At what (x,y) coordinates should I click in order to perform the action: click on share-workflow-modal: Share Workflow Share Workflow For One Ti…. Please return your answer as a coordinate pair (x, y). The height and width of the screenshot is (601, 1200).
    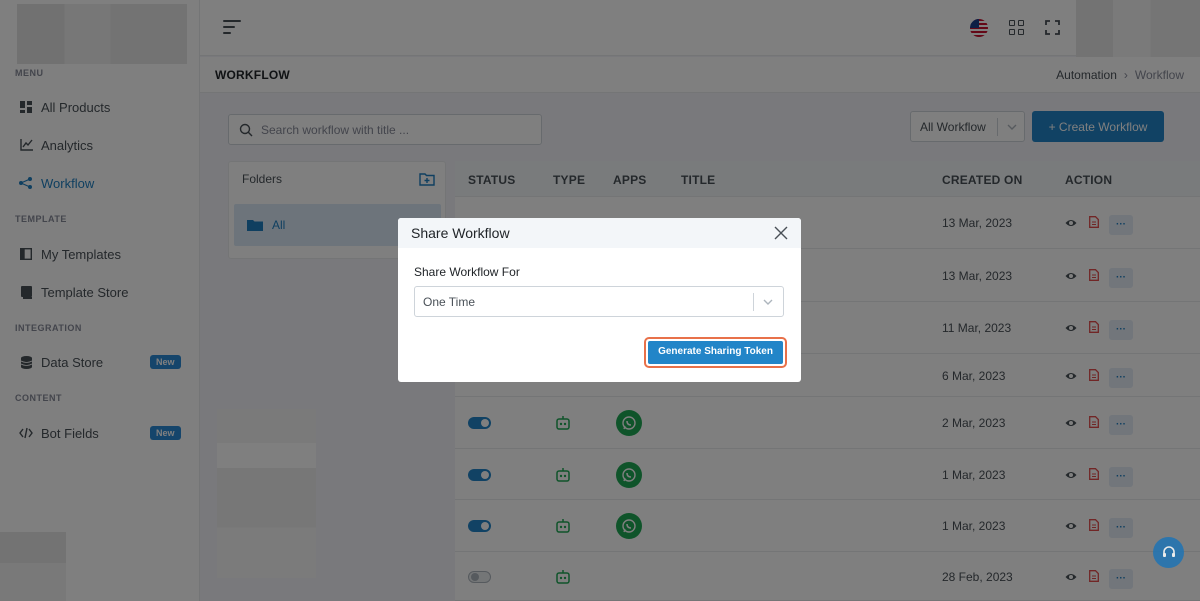
    Looking at the image, I should click on (599, 300).